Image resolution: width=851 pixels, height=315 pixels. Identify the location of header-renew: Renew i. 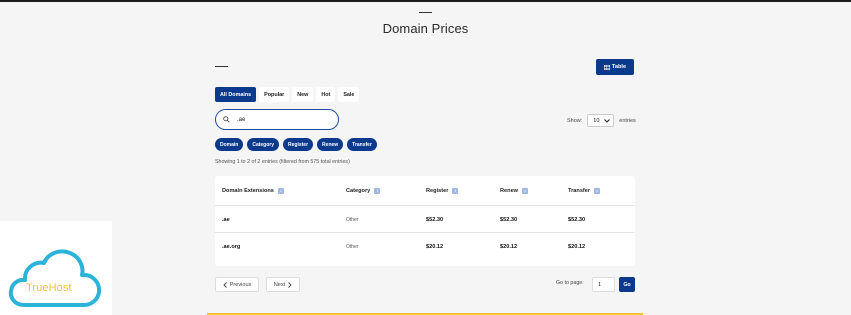
(514, 190).